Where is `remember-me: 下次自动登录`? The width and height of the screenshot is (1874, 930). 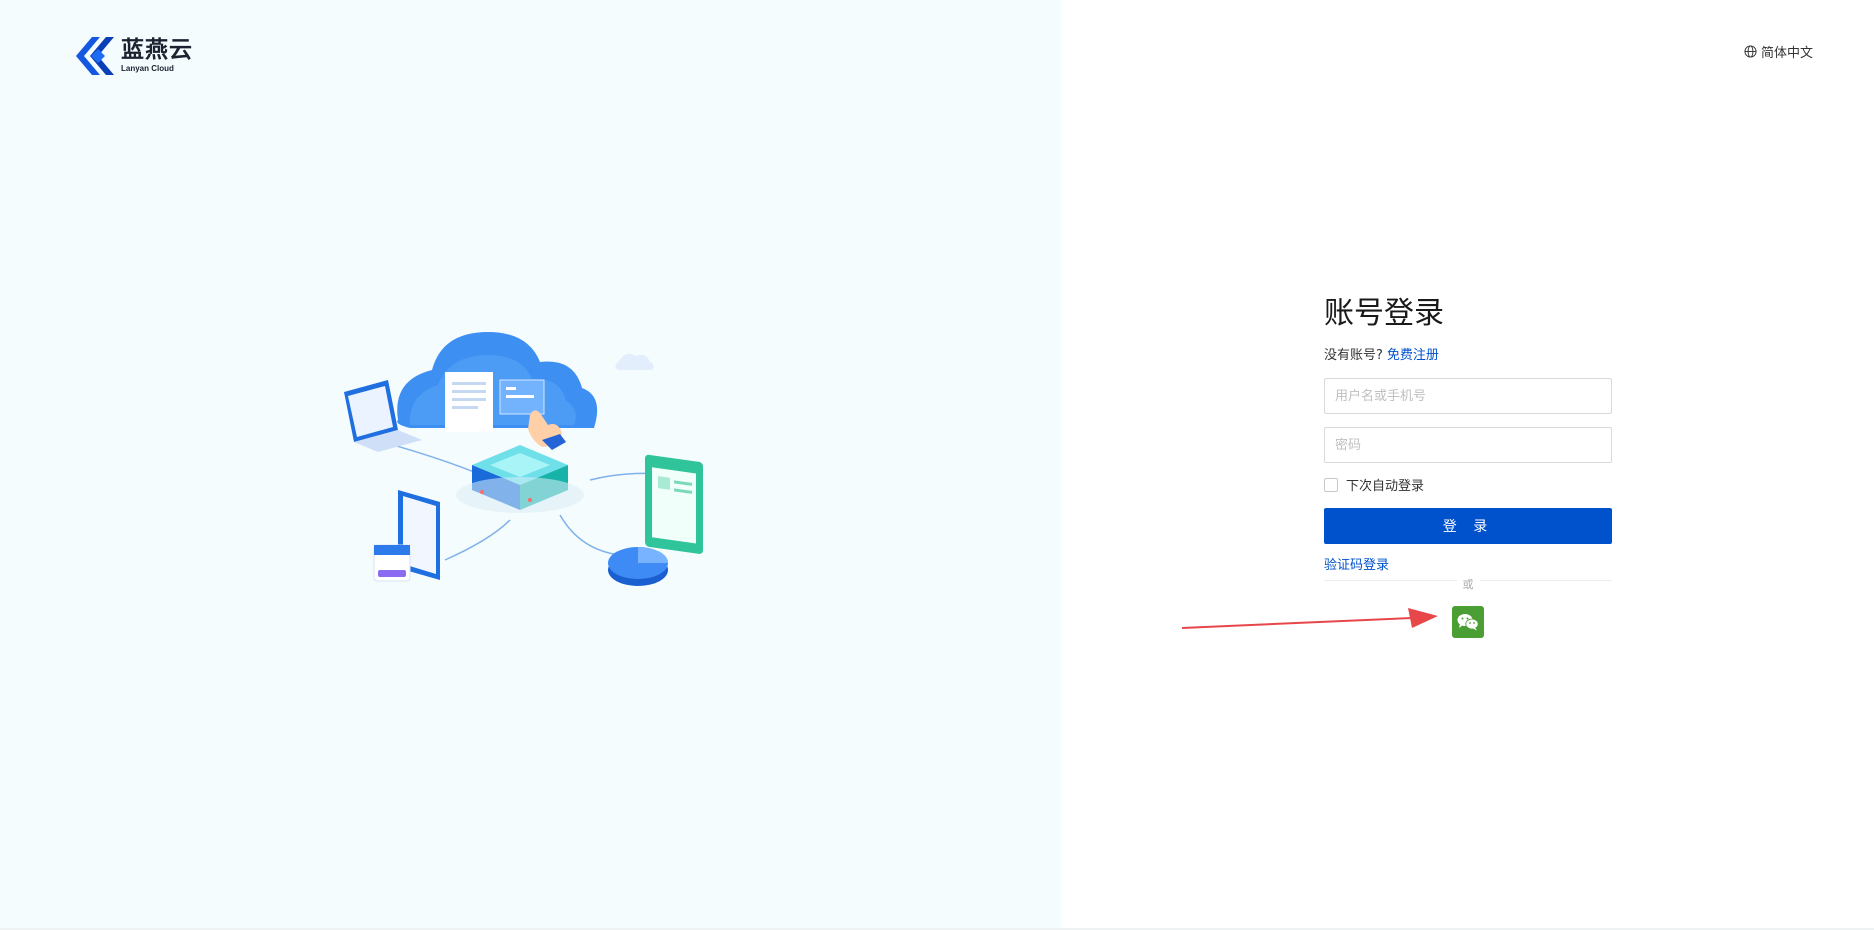 remember-me: 下次自动登录 is located at coordinates (1468, 484).